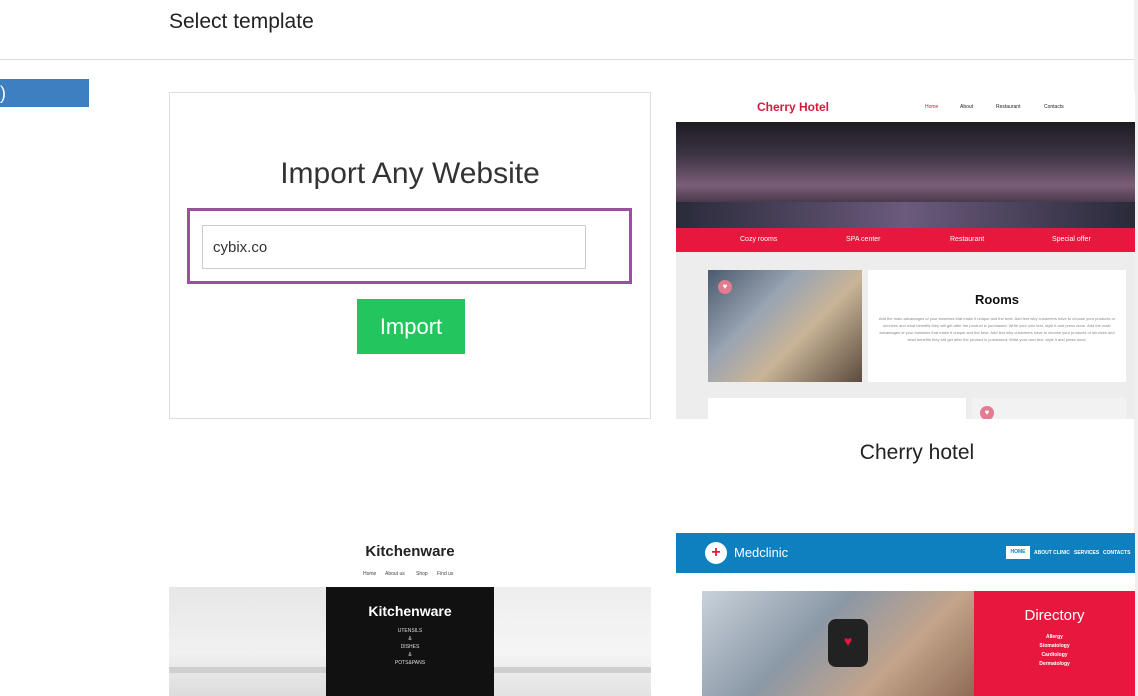 The image size is (1138, 696). I want to click on header-divider, so click(567, 59).